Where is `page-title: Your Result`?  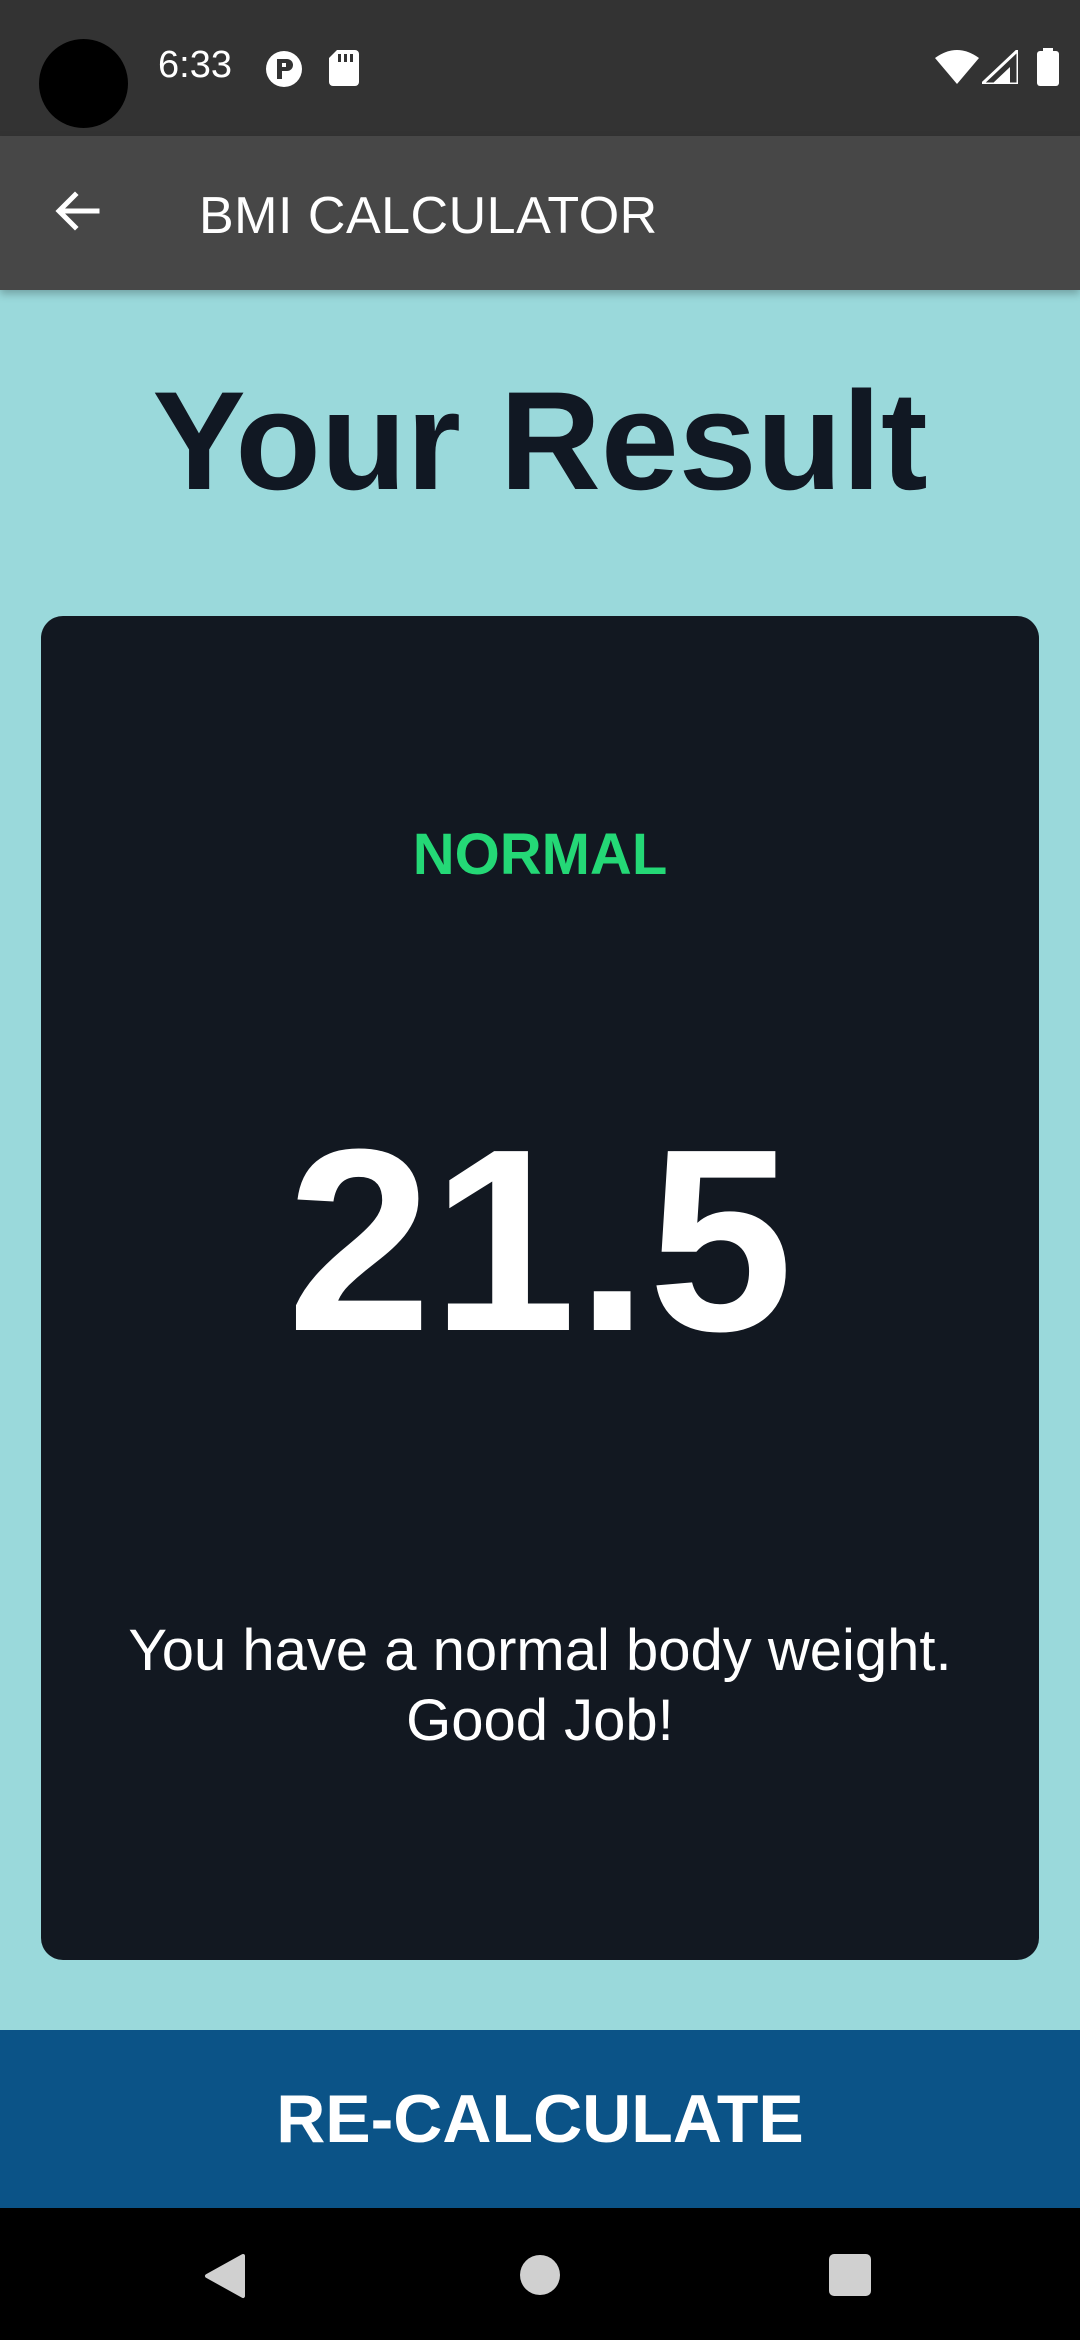 page-title: Your Result is located at coordinates (540, 440).